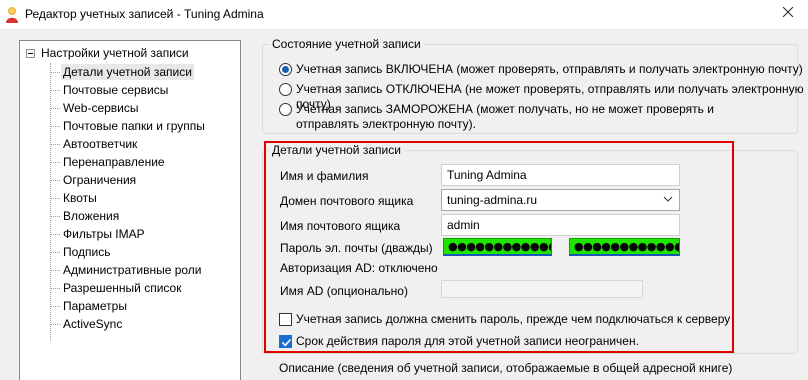  I want to click on title-bar: Редактор учетных записей - Tuning Admina, so click(404, 15).